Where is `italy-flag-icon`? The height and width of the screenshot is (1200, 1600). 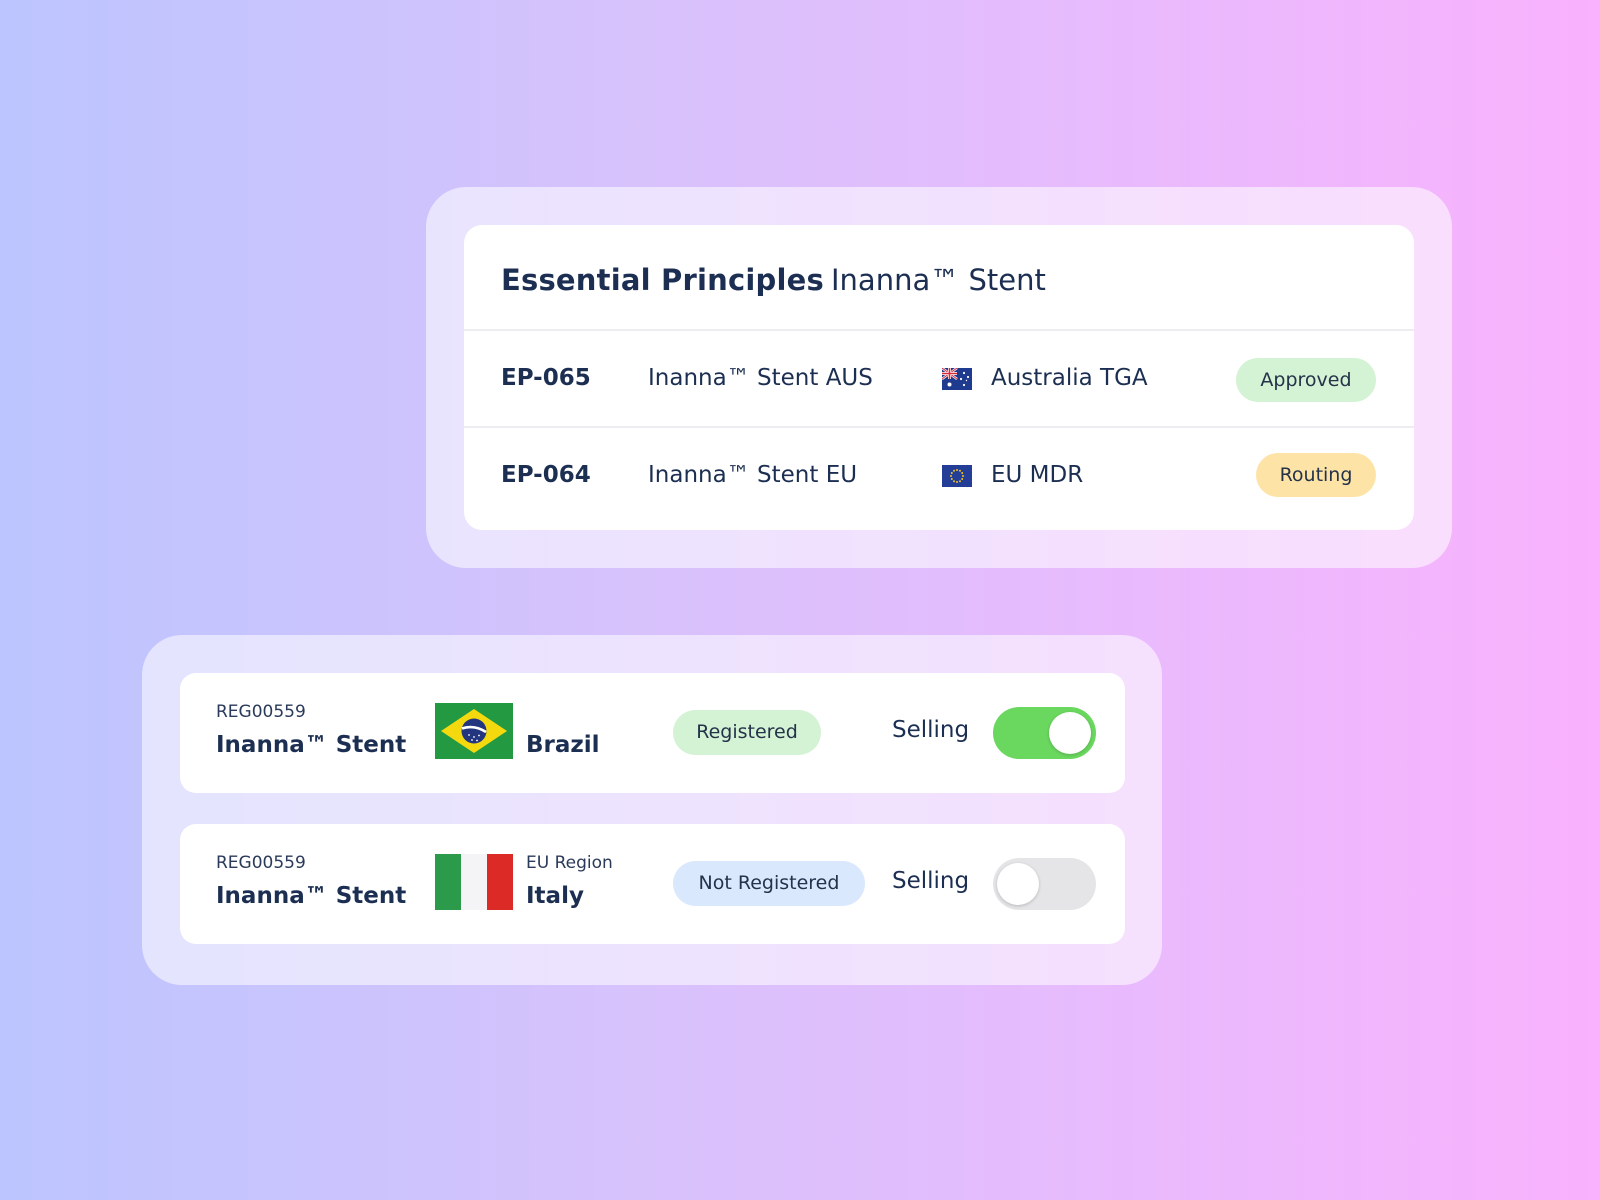 italy-flag-icon is located at coordinates (474, 882).